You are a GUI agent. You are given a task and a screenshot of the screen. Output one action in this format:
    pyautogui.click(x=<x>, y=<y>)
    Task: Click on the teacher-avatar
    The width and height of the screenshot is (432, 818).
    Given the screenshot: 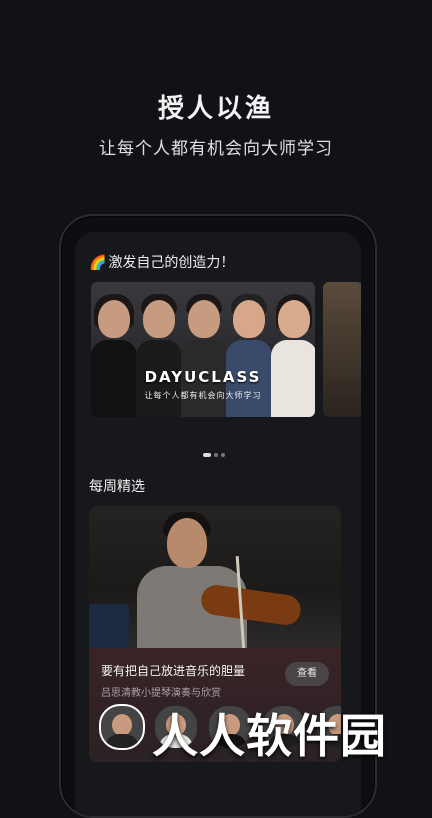 What is the action you would take?
    pyautogui.click(x=122, y=727)
    